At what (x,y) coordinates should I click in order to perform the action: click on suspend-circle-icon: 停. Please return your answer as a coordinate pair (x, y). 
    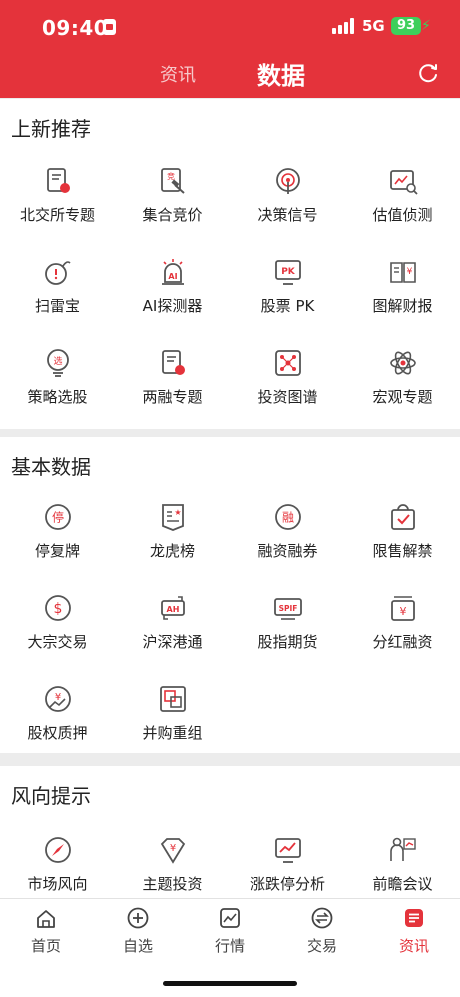
    Looking at the image, I should click on (58, 517).